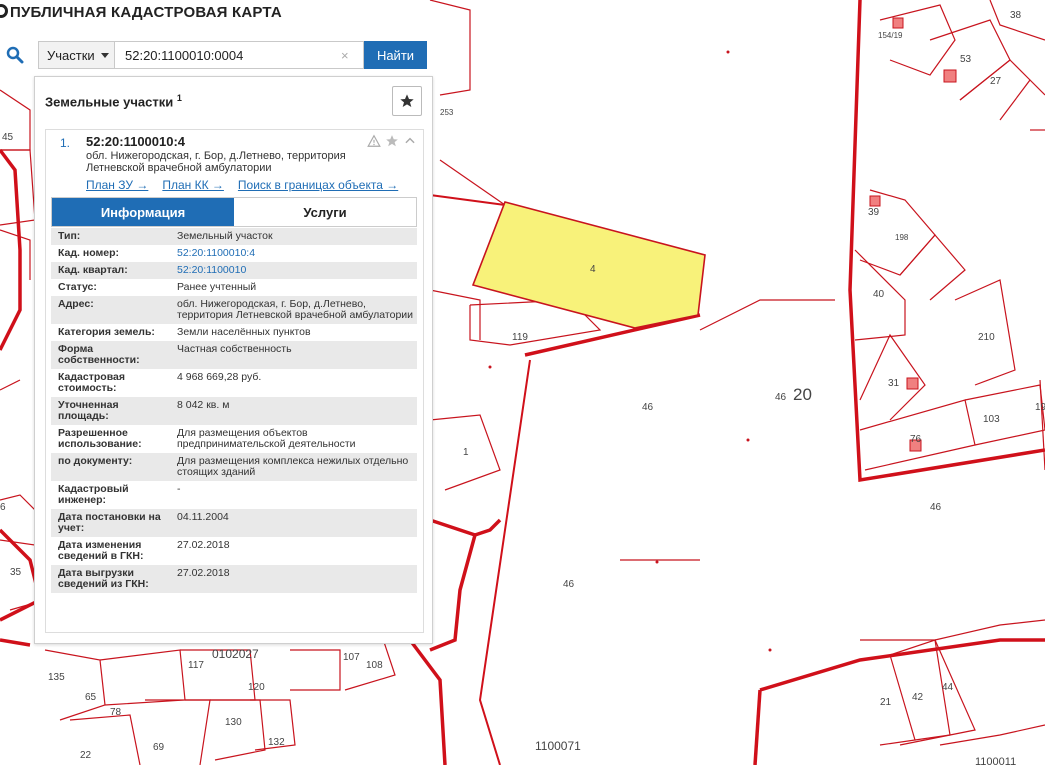  What do you see at coordinates (146, 12) in the screenshot?
I see `app-title: ПУБЛИЧНАЯ КАДАСТРОВАЯ КАРТА` at bounding box center [146, 12].